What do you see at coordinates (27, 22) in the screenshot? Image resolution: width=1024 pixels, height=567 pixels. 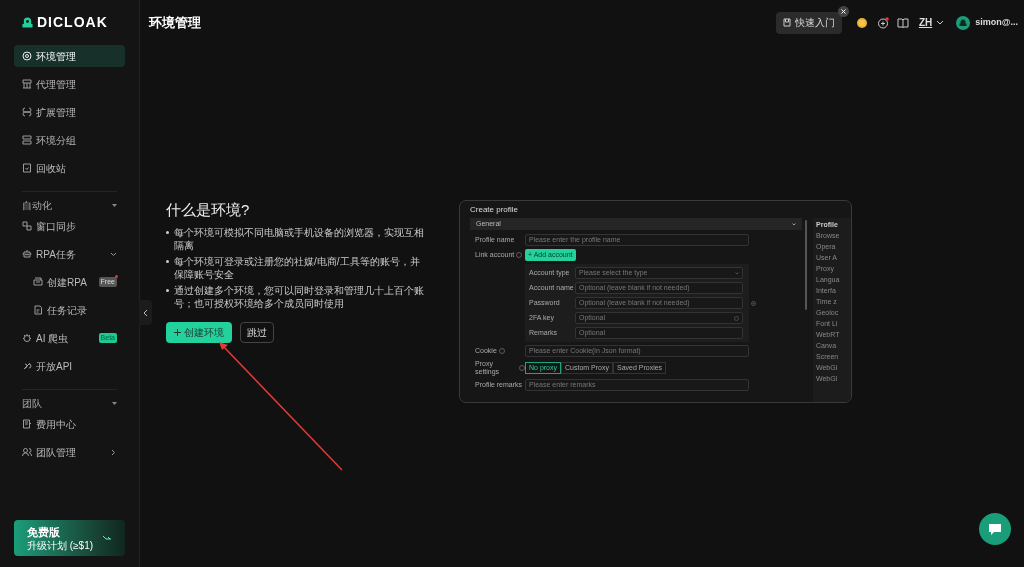 I see `logo-icon` at bounding box center [27, 22].